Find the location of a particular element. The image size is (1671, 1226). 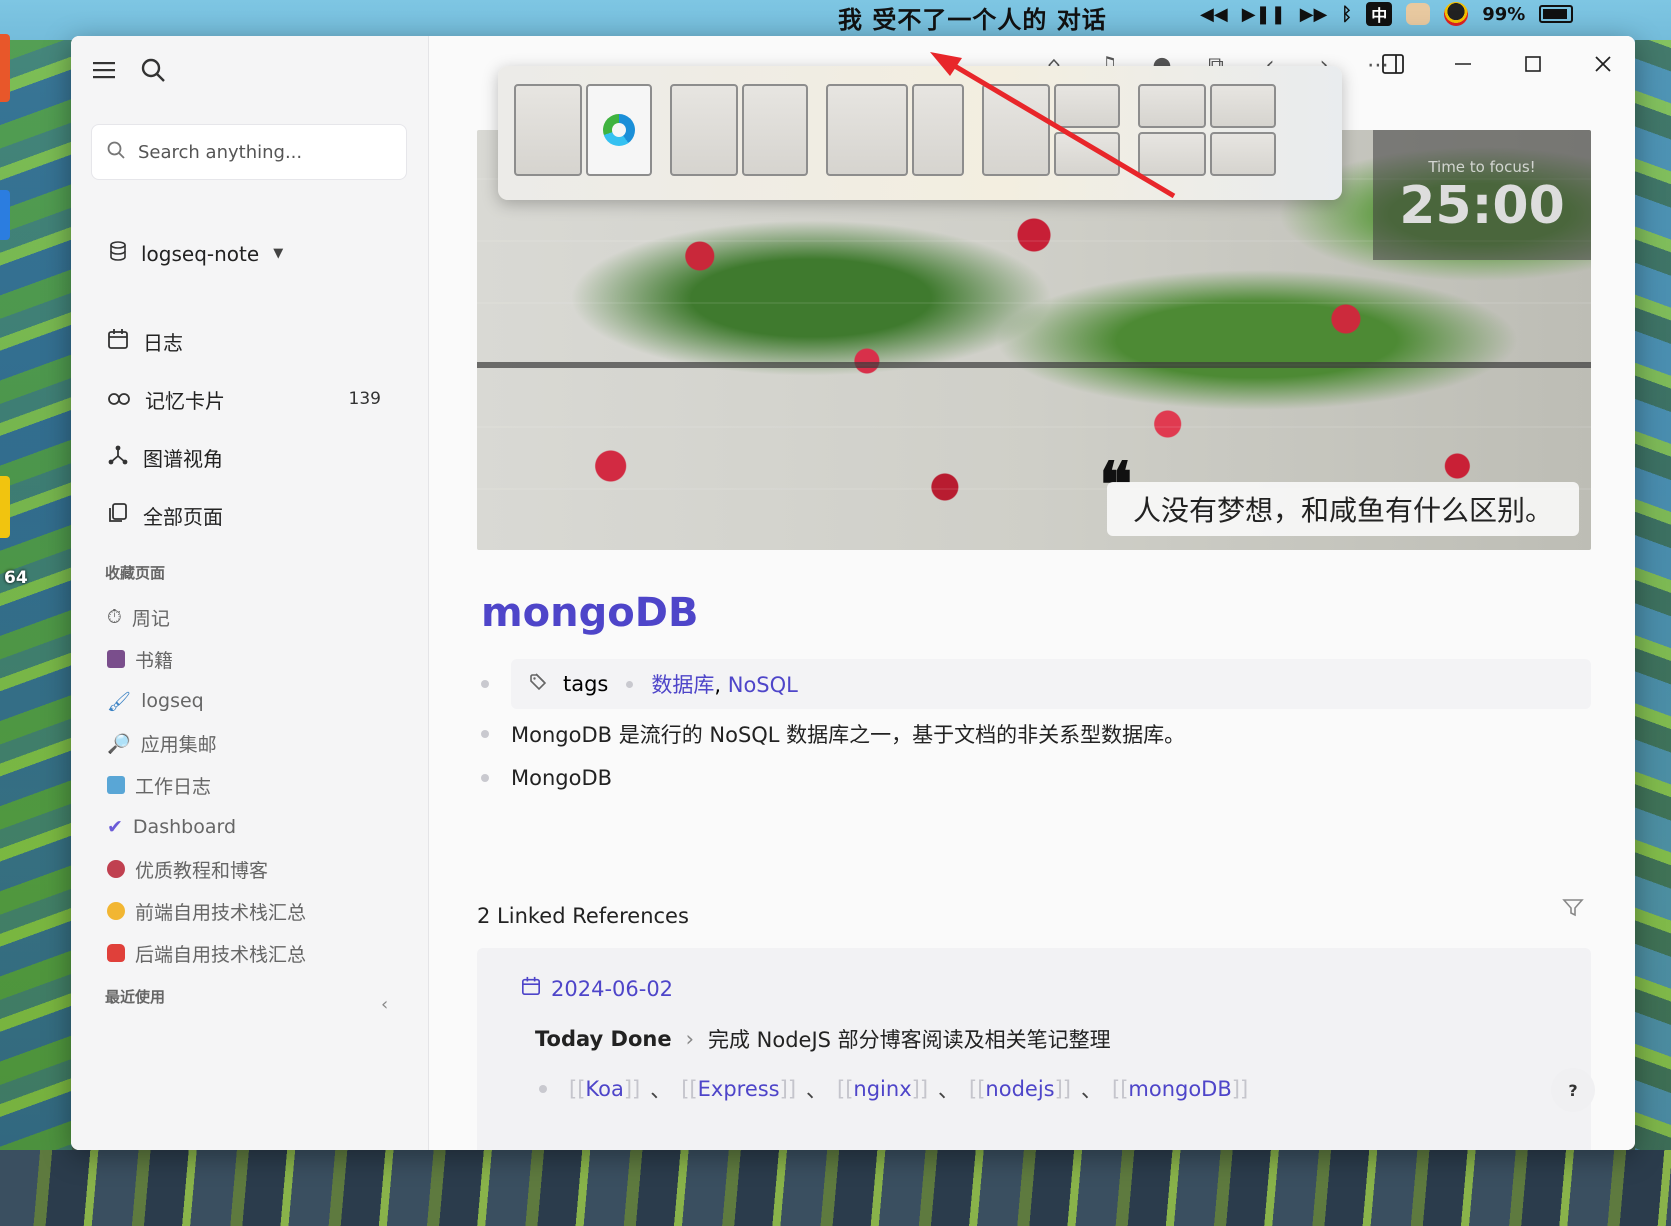

book-icon is located at coordinates (116, 659).